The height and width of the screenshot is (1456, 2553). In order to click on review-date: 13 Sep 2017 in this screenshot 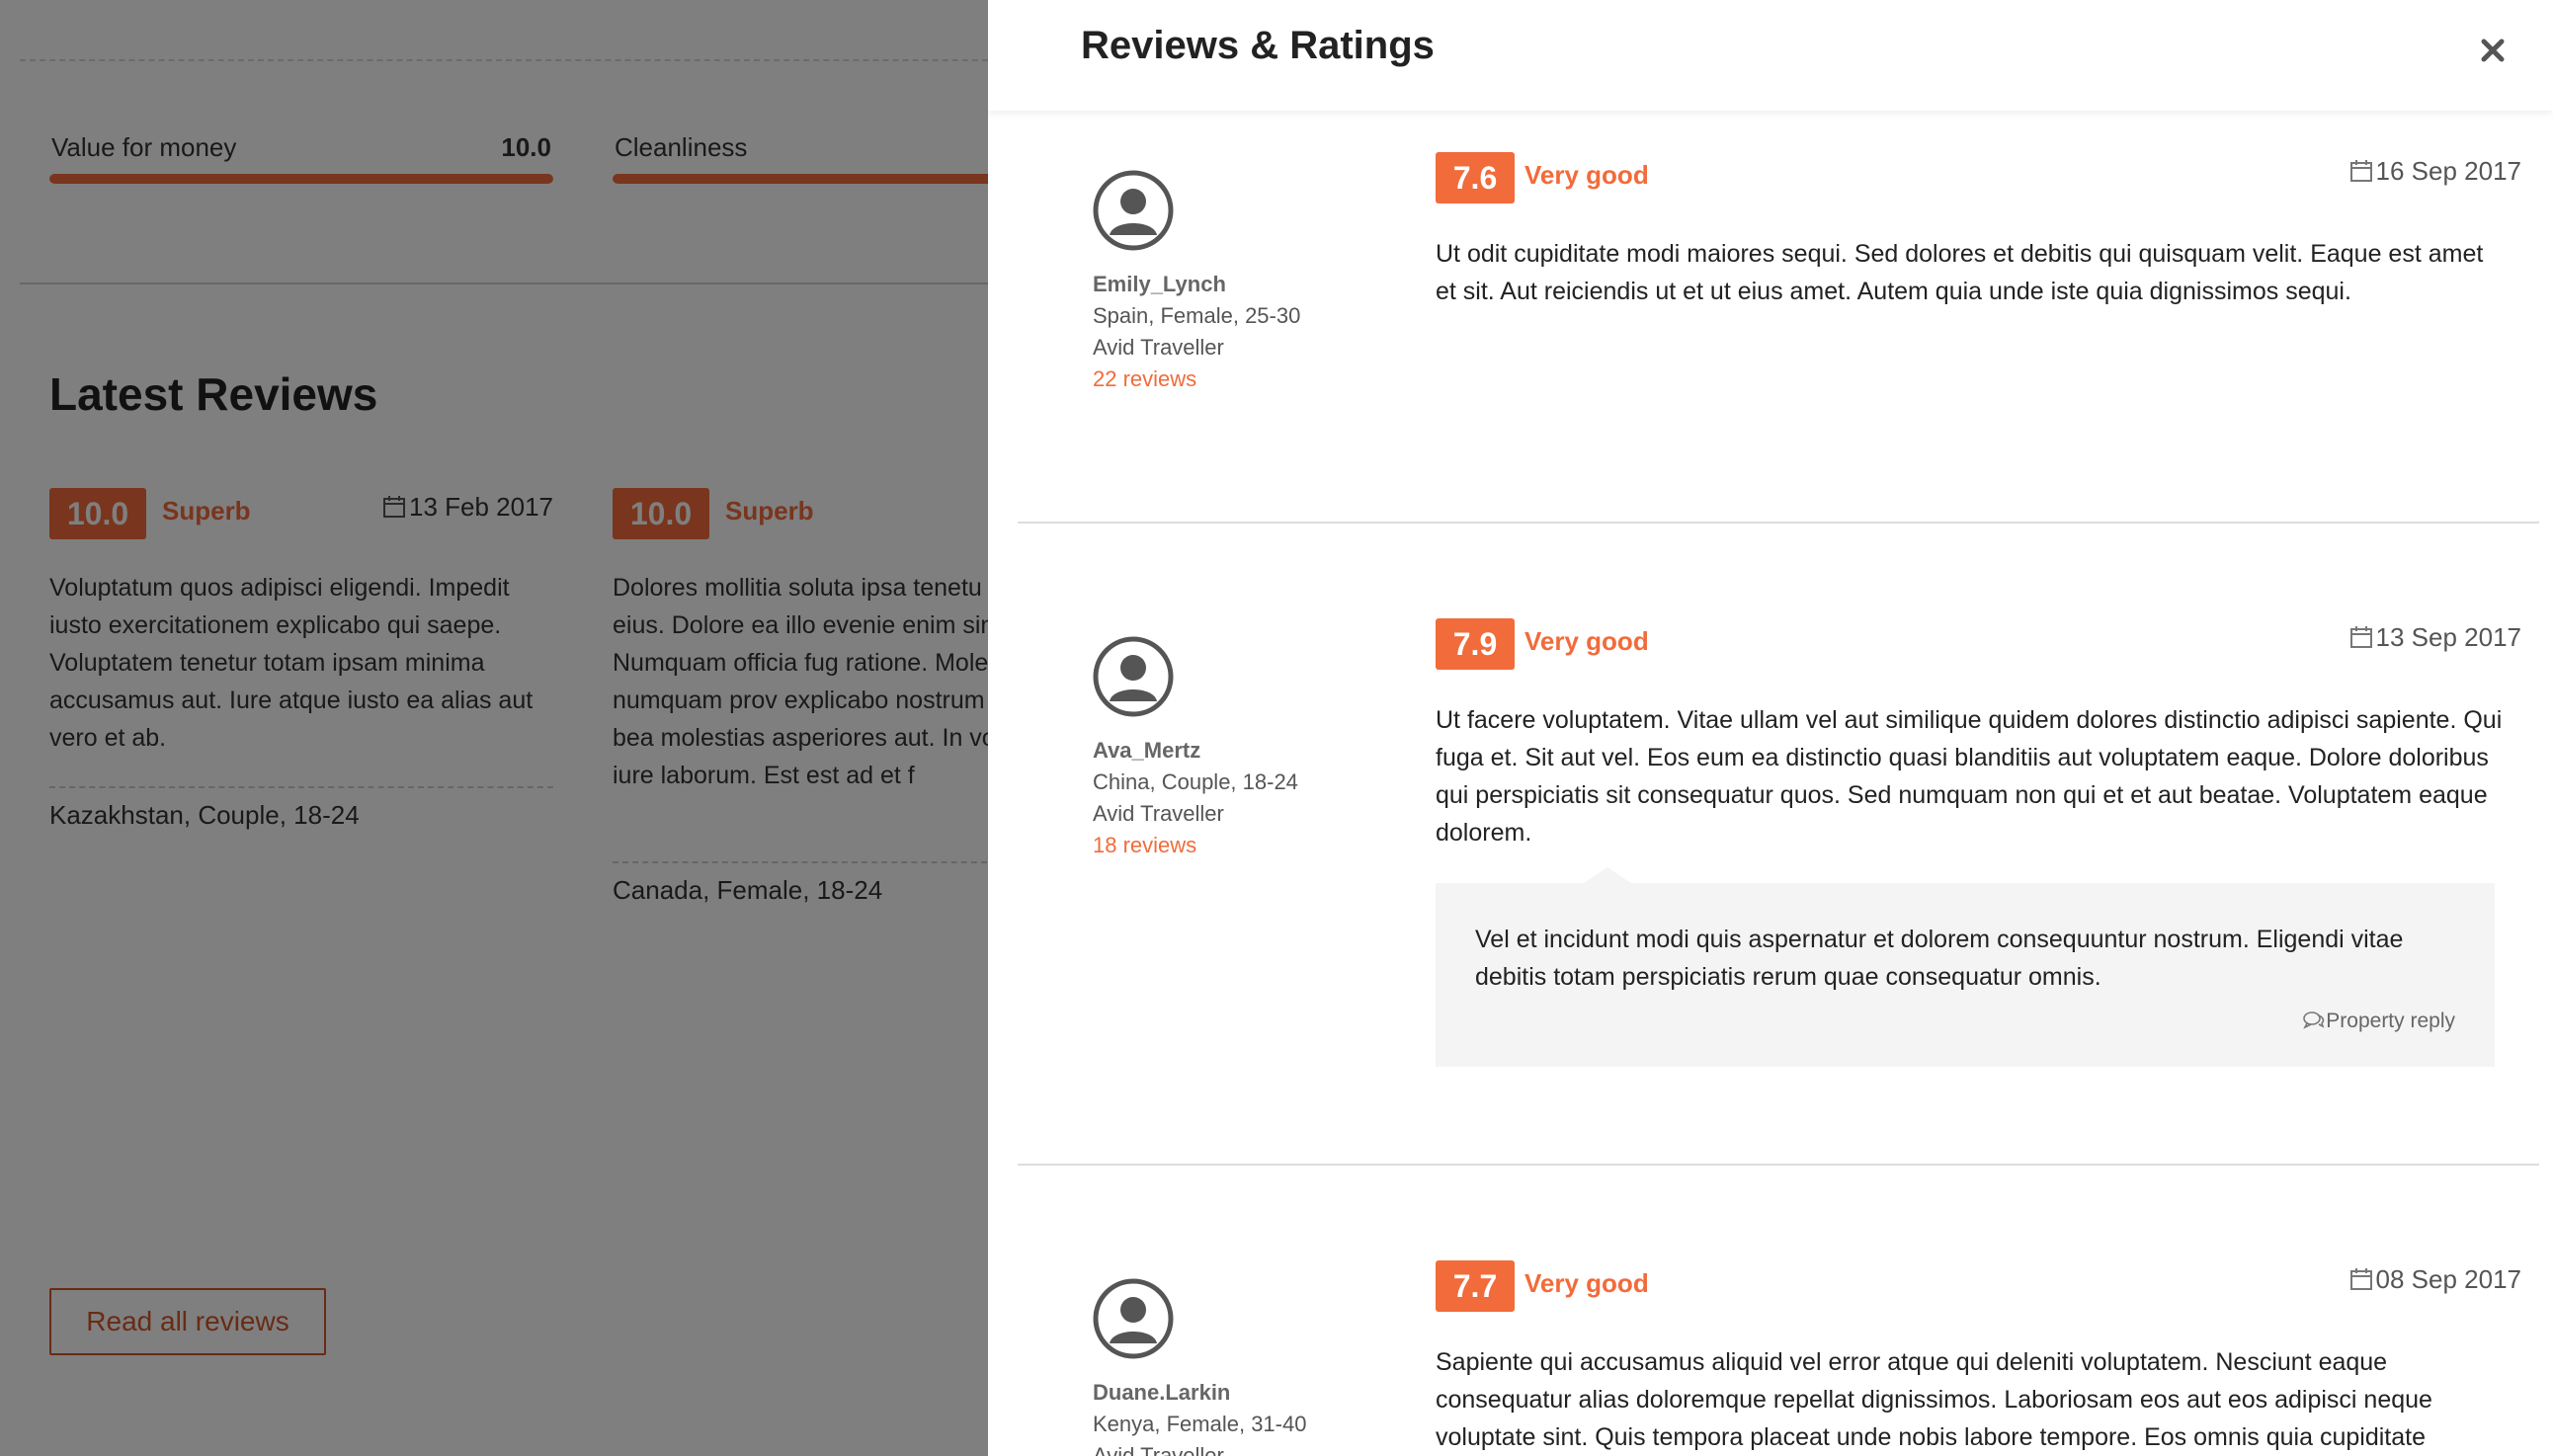, I will do `click(2435, 637)`.